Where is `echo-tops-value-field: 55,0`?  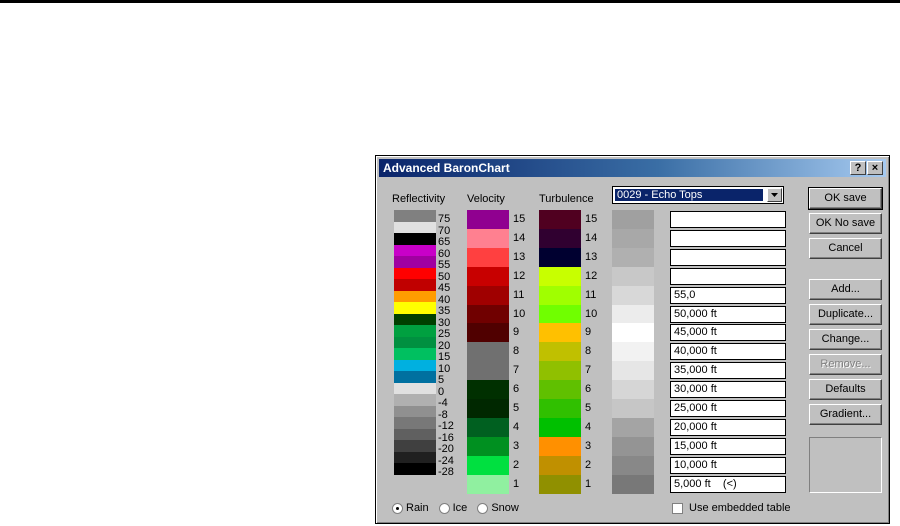 echo-tops-value-field: 55,0 is located at coordinates (728, 295).